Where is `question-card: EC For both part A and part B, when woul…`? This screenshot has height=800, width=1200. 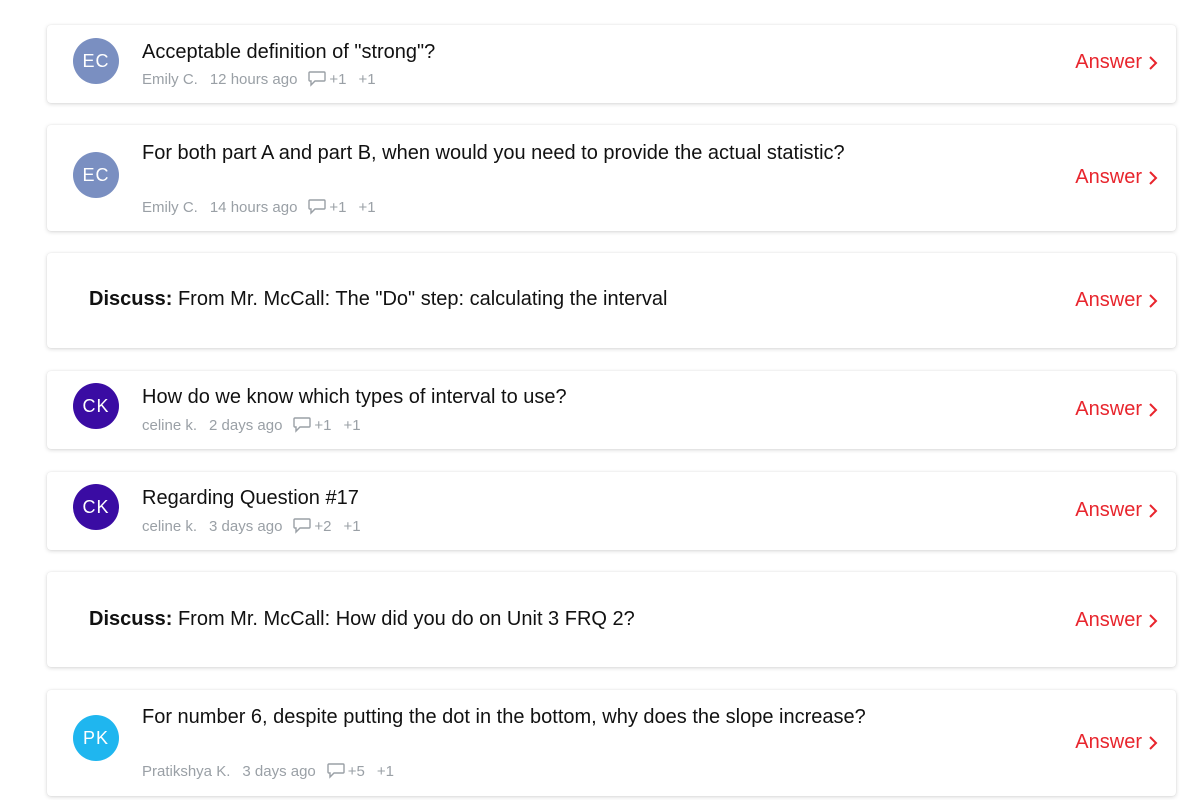 question-card: EC For both part A and part B, when woul… is located at coordinates (611, 178).